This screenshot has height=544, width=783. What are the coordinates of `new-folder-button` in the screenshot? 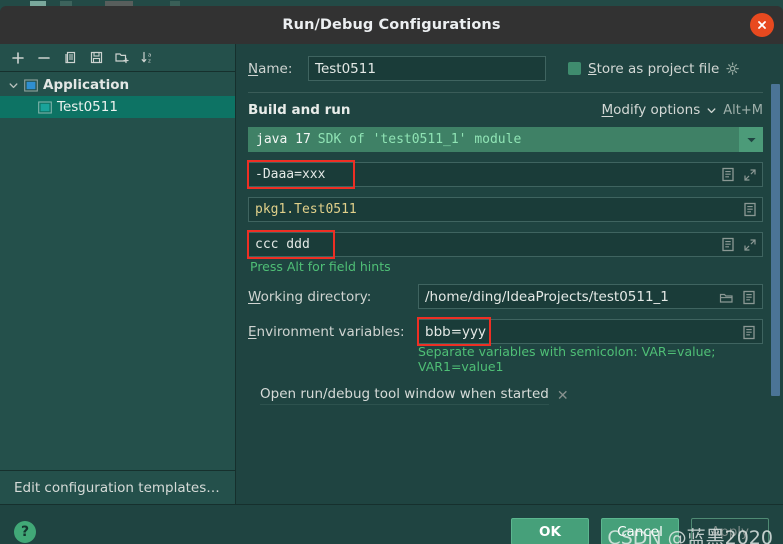 It's located at (122, 58).